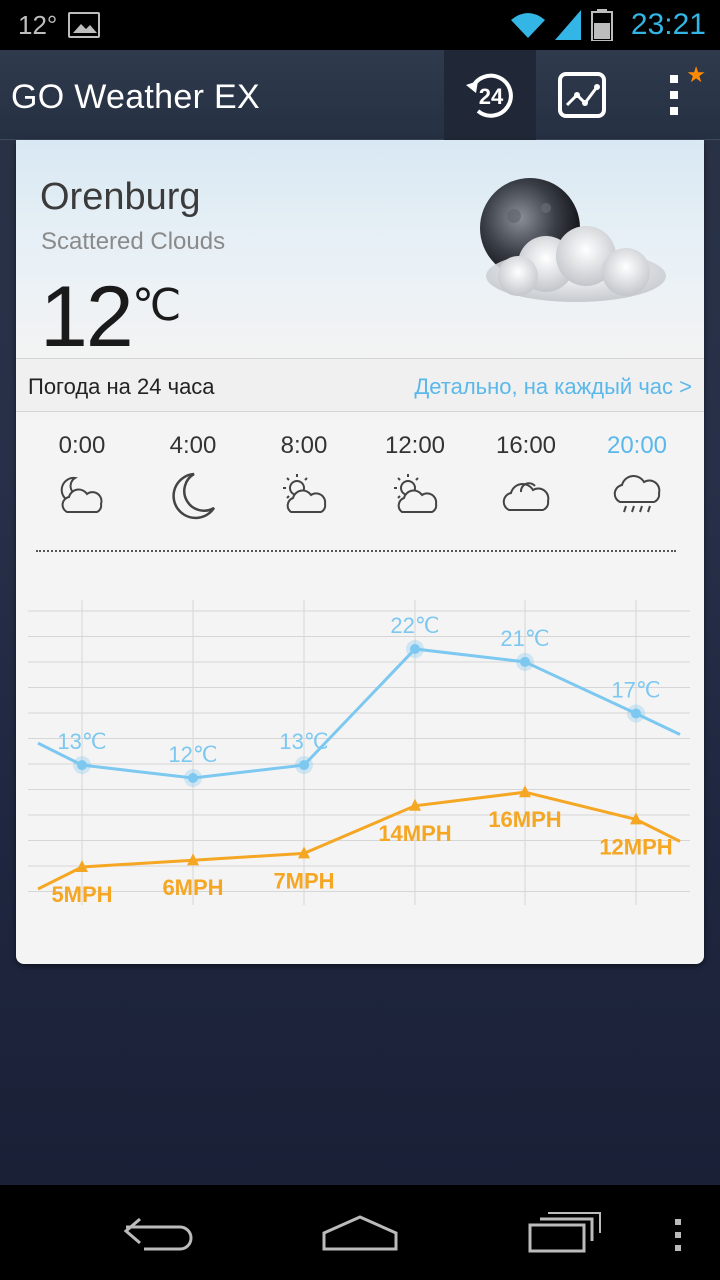 This screenshot has width=720, height=1280. Describe the element at coordinates (304, 445) in the screenshot. I see `hour-time: 8:00` at that location.